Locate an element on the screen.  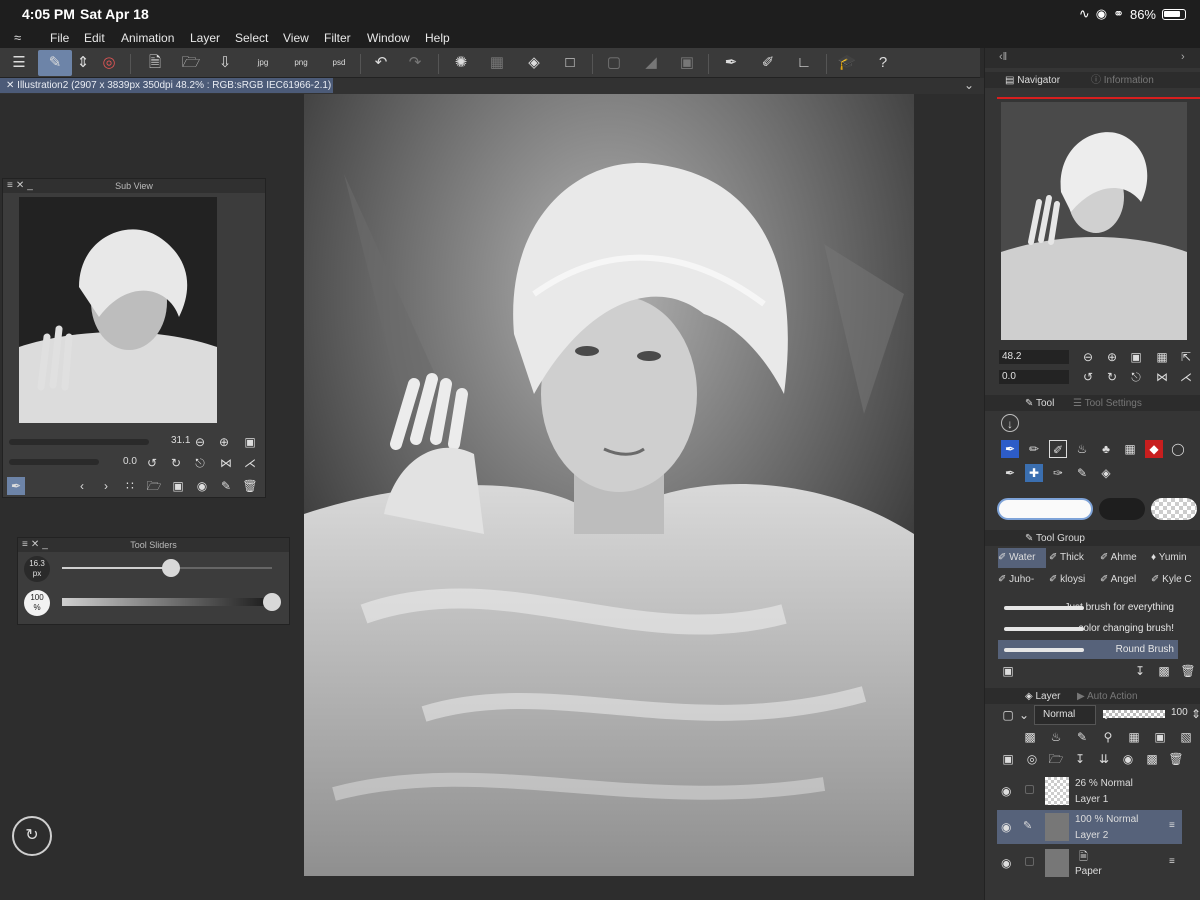
clear-selection-icon: ▢ is located at coordinates (614, 63).